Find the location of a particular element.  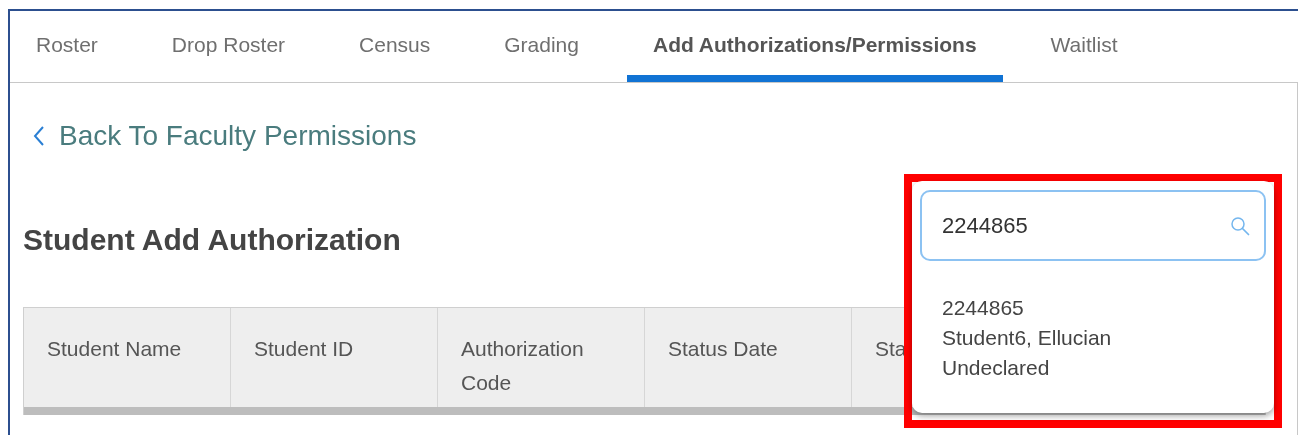

column-header: Student ID is located at coordinates (304, 348).